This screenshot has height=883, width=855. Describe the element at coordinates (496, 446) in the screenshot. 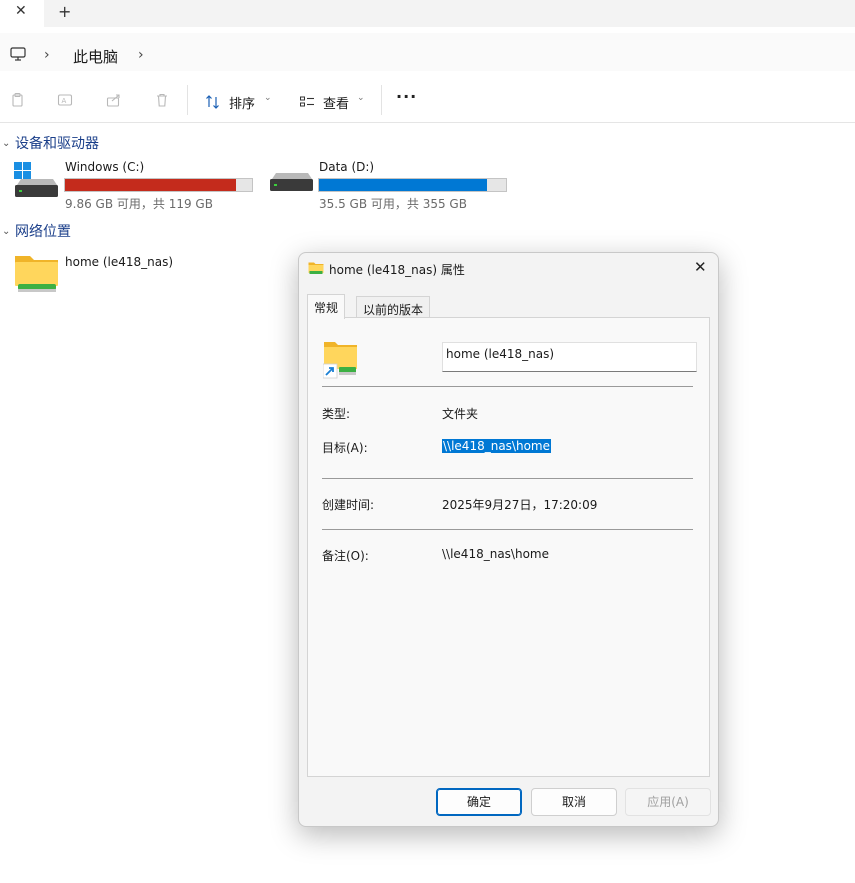

I see `target-field: \\le418_nas\home` at that location.